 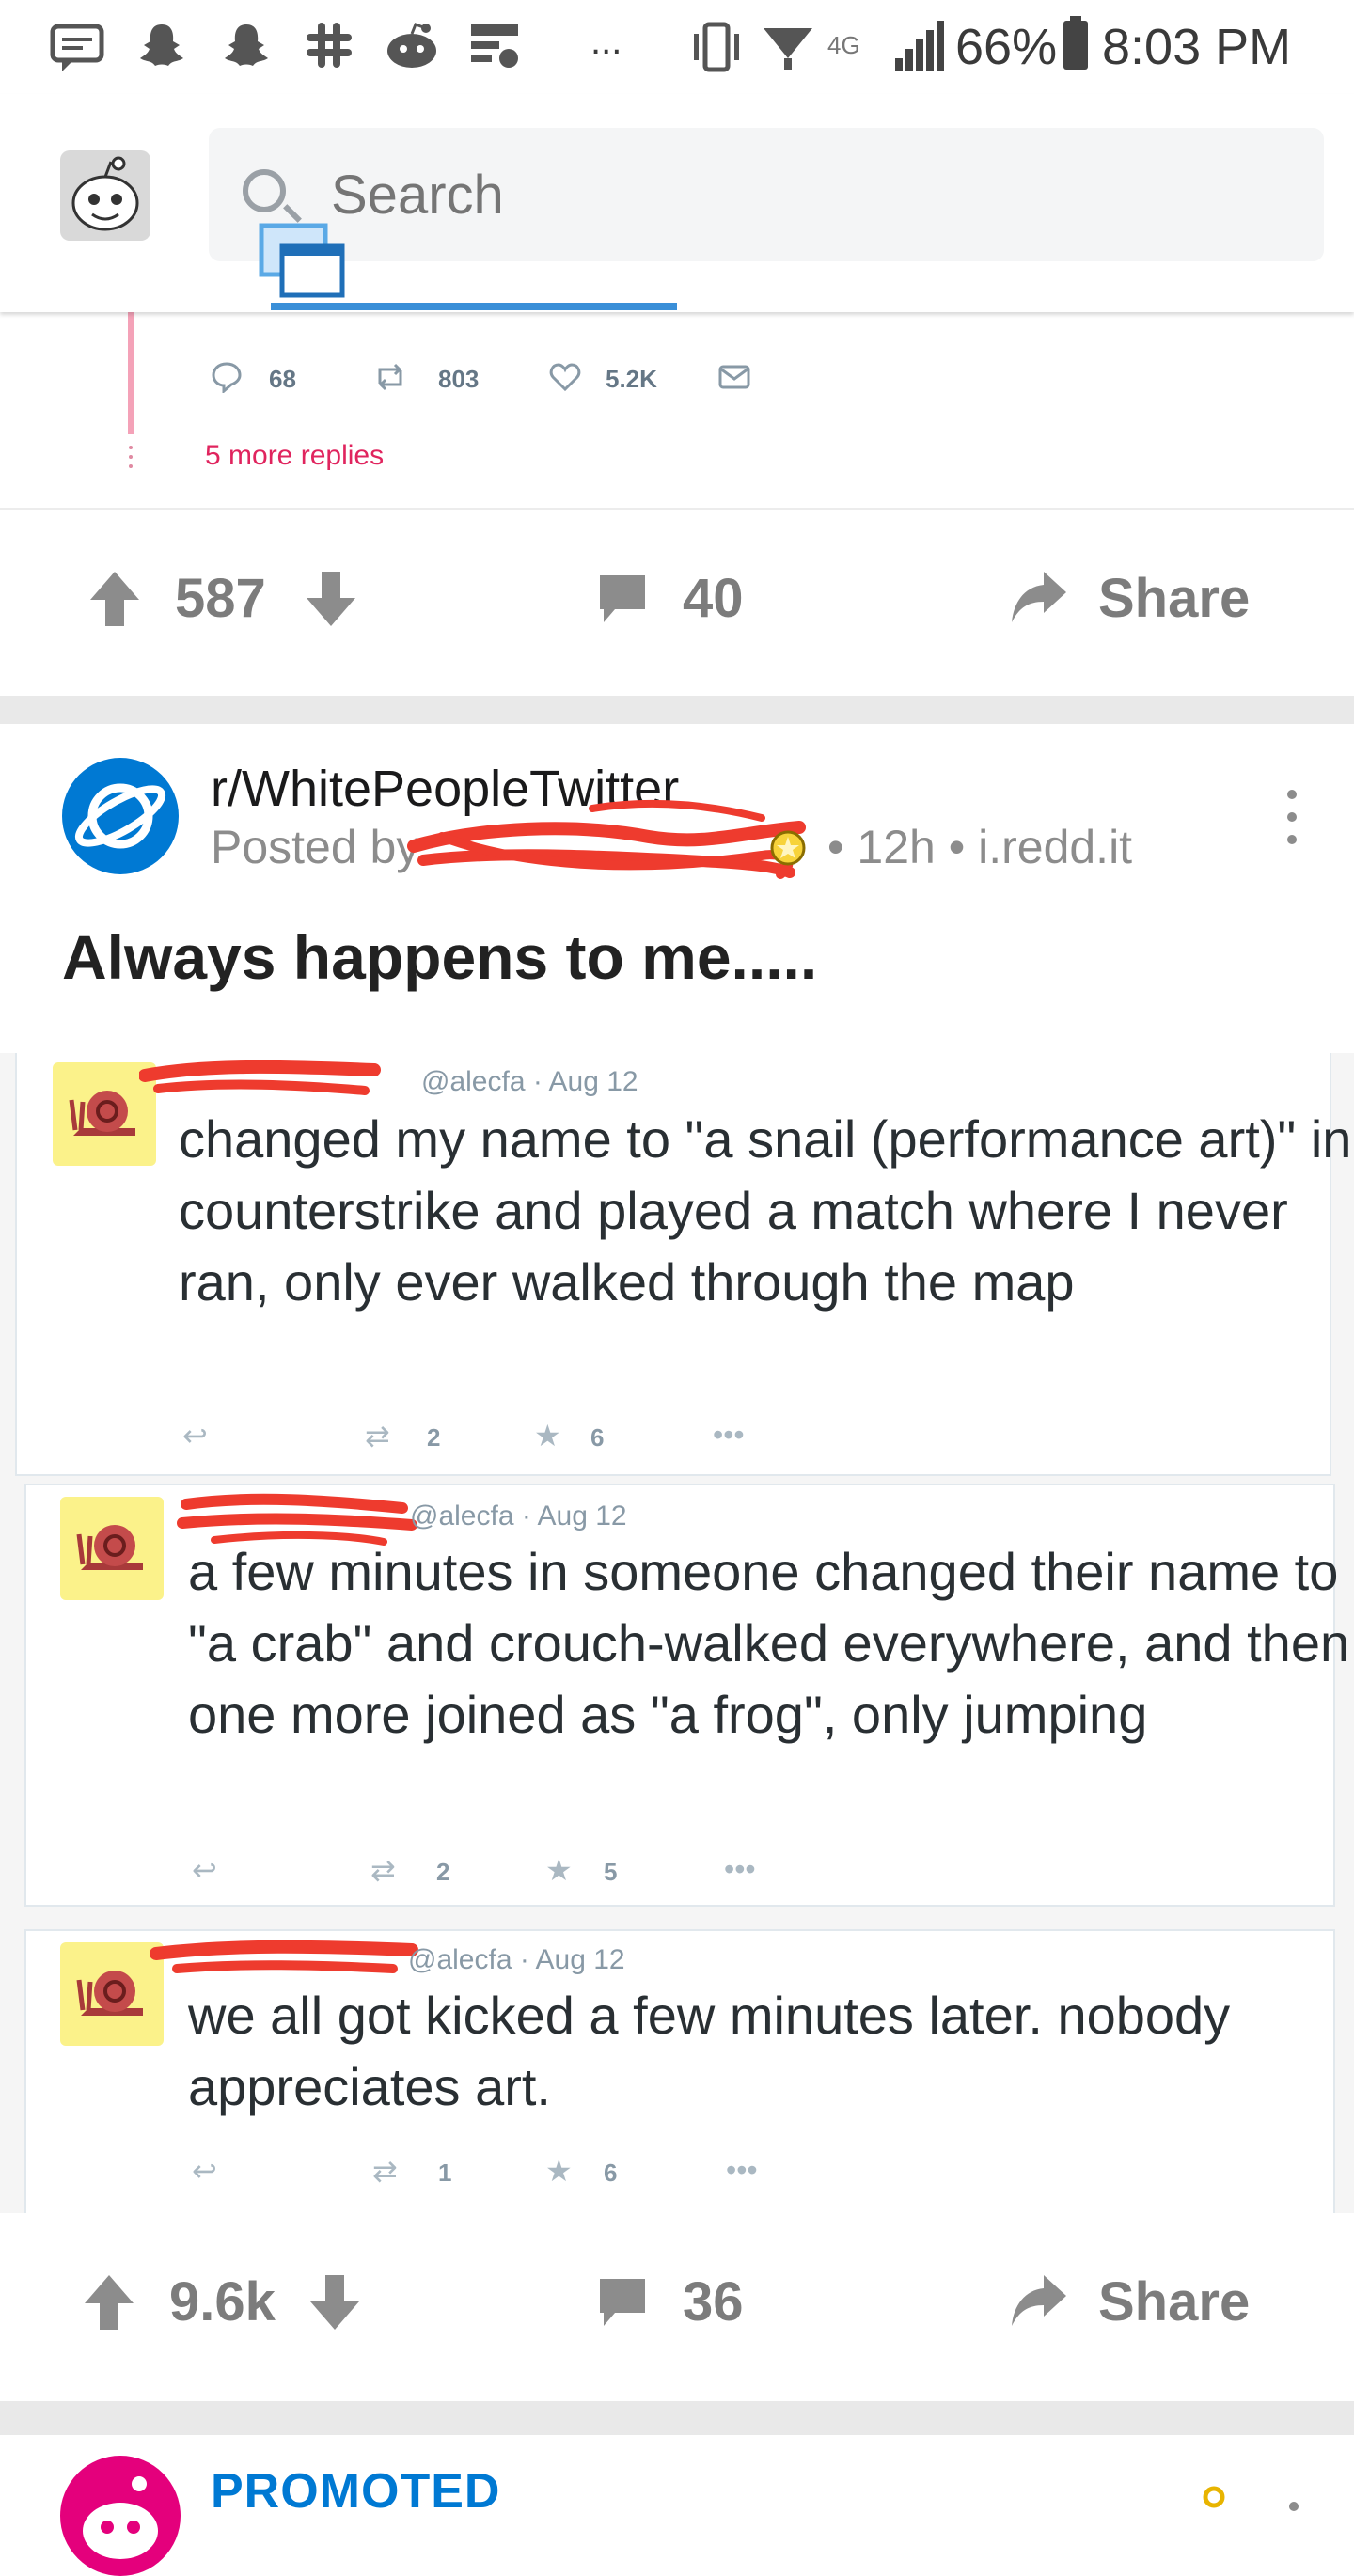 What do you see at coordinates (105, 196) in the screenshot?
I see `user-avatar` at bounding box center [105, 196].